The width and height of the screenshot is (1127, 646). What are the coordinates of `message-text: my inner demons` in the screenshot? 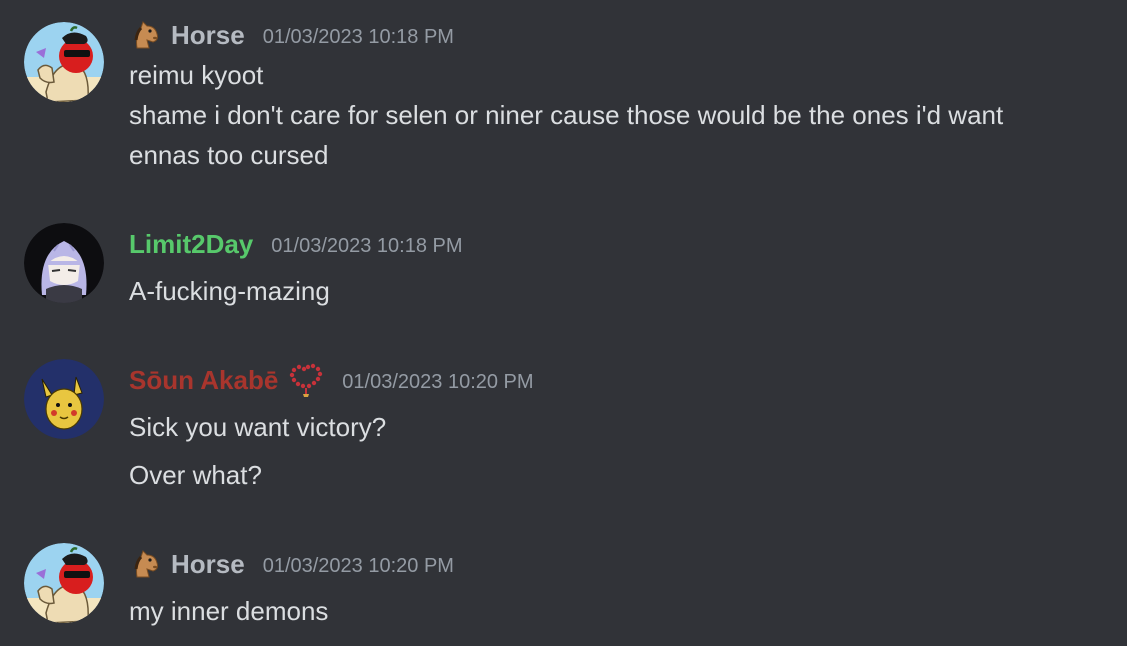 It's located at (229, 611).